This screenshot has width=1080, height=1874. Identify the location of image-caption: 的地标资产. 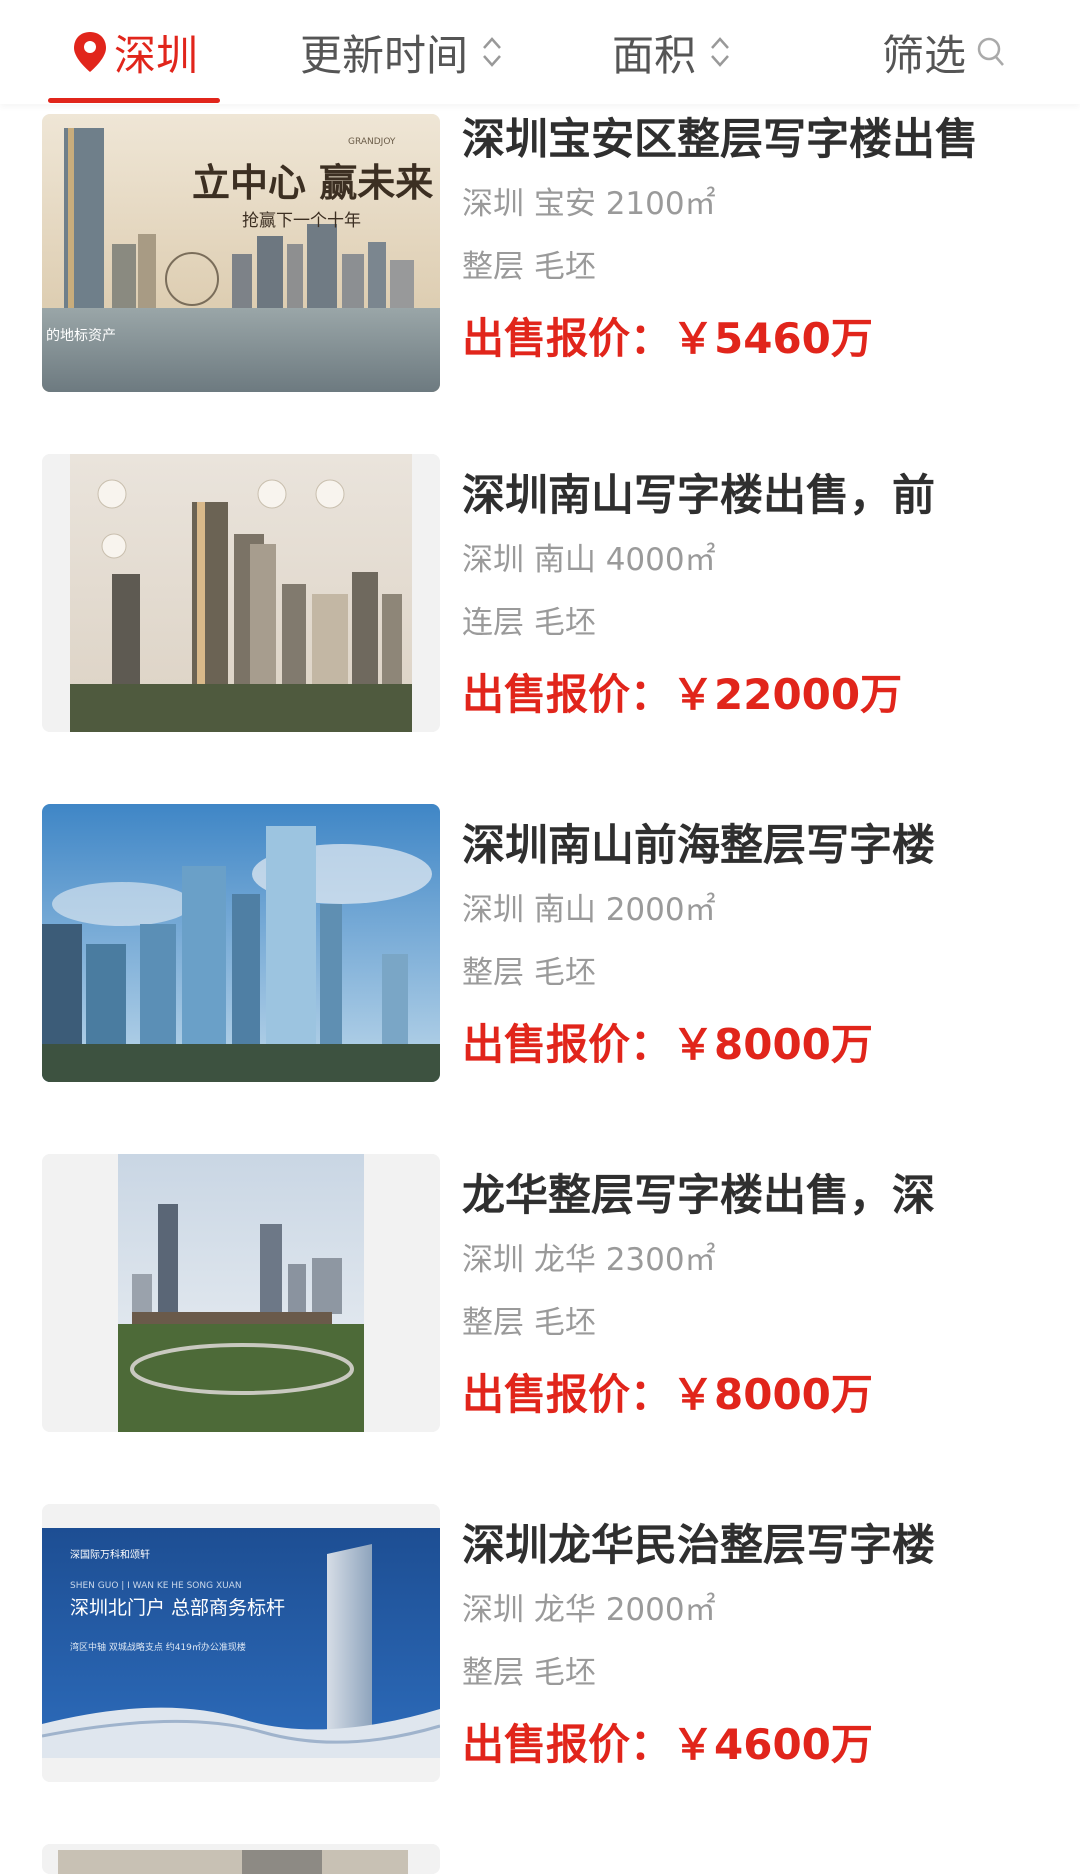
(81, 336).